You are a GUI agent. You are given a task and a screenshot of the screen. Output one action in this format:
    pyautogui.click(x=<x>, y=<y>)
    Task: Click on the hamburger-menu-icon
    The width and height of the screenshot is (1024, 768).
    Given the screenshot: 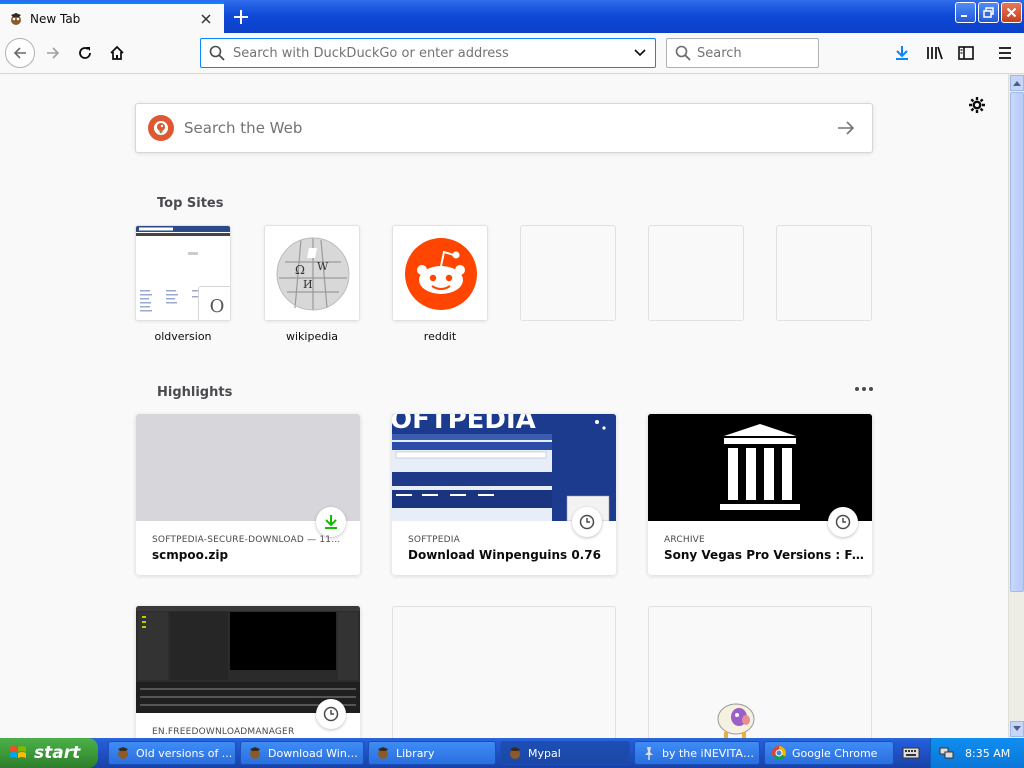 What is the action you would take?
    pyautogui.click(x=1005, y=53)
    